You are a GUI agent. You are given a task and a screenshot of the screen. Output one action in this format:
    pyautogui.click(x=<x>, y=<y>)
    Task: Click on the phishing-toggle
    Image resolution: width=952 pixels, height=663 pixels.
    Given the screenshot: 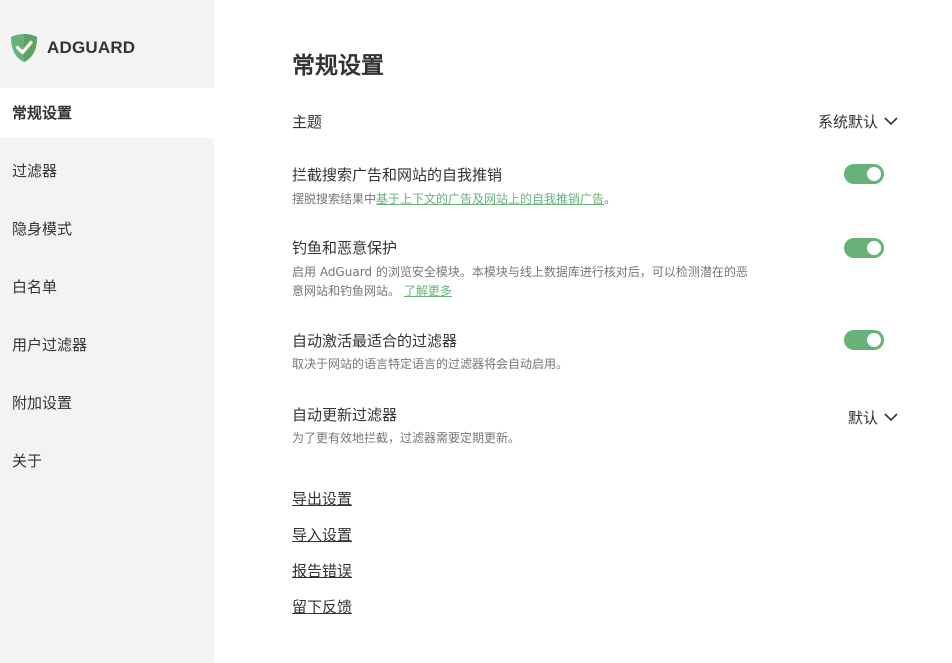 What is the action you would take?
    pyautogui.click(x=864, y=248)
    